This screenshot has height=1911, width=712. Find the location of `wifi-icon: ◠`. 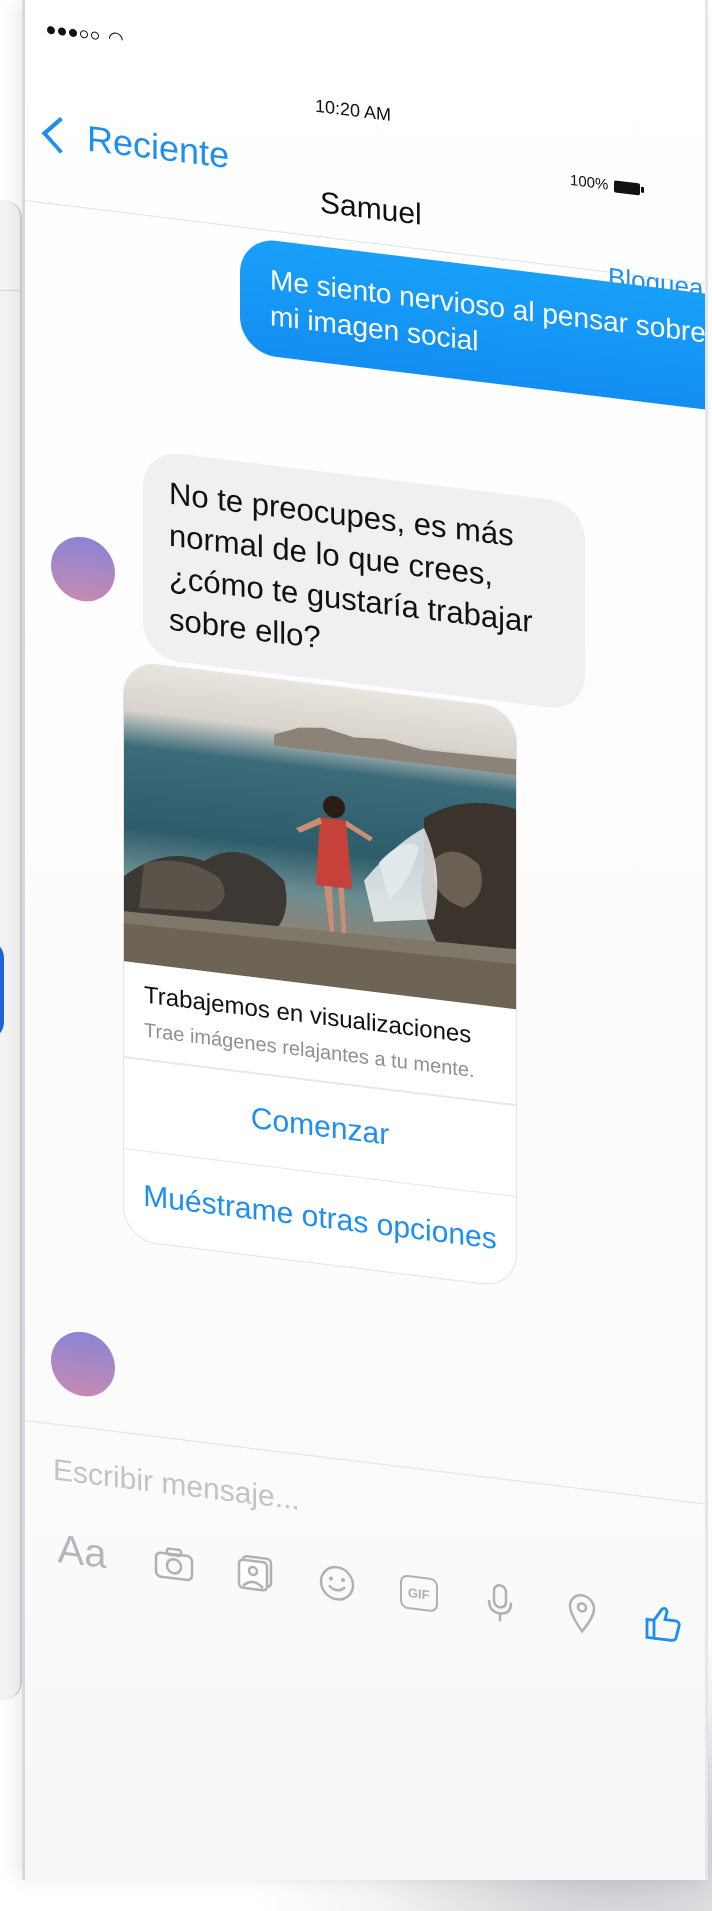

wifi-icon: ◠ is located at coordinates (116, 38).